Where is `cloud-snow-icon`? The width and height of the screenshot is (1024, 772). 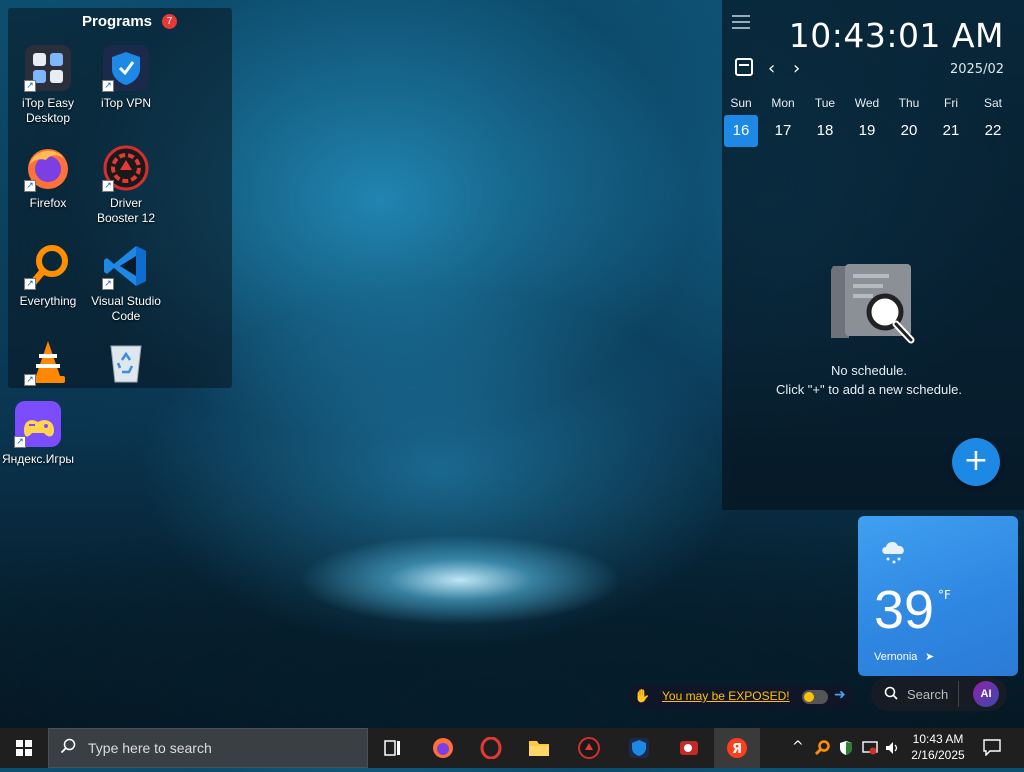
cloud-snow-icon is located at coordinates (894, 552).